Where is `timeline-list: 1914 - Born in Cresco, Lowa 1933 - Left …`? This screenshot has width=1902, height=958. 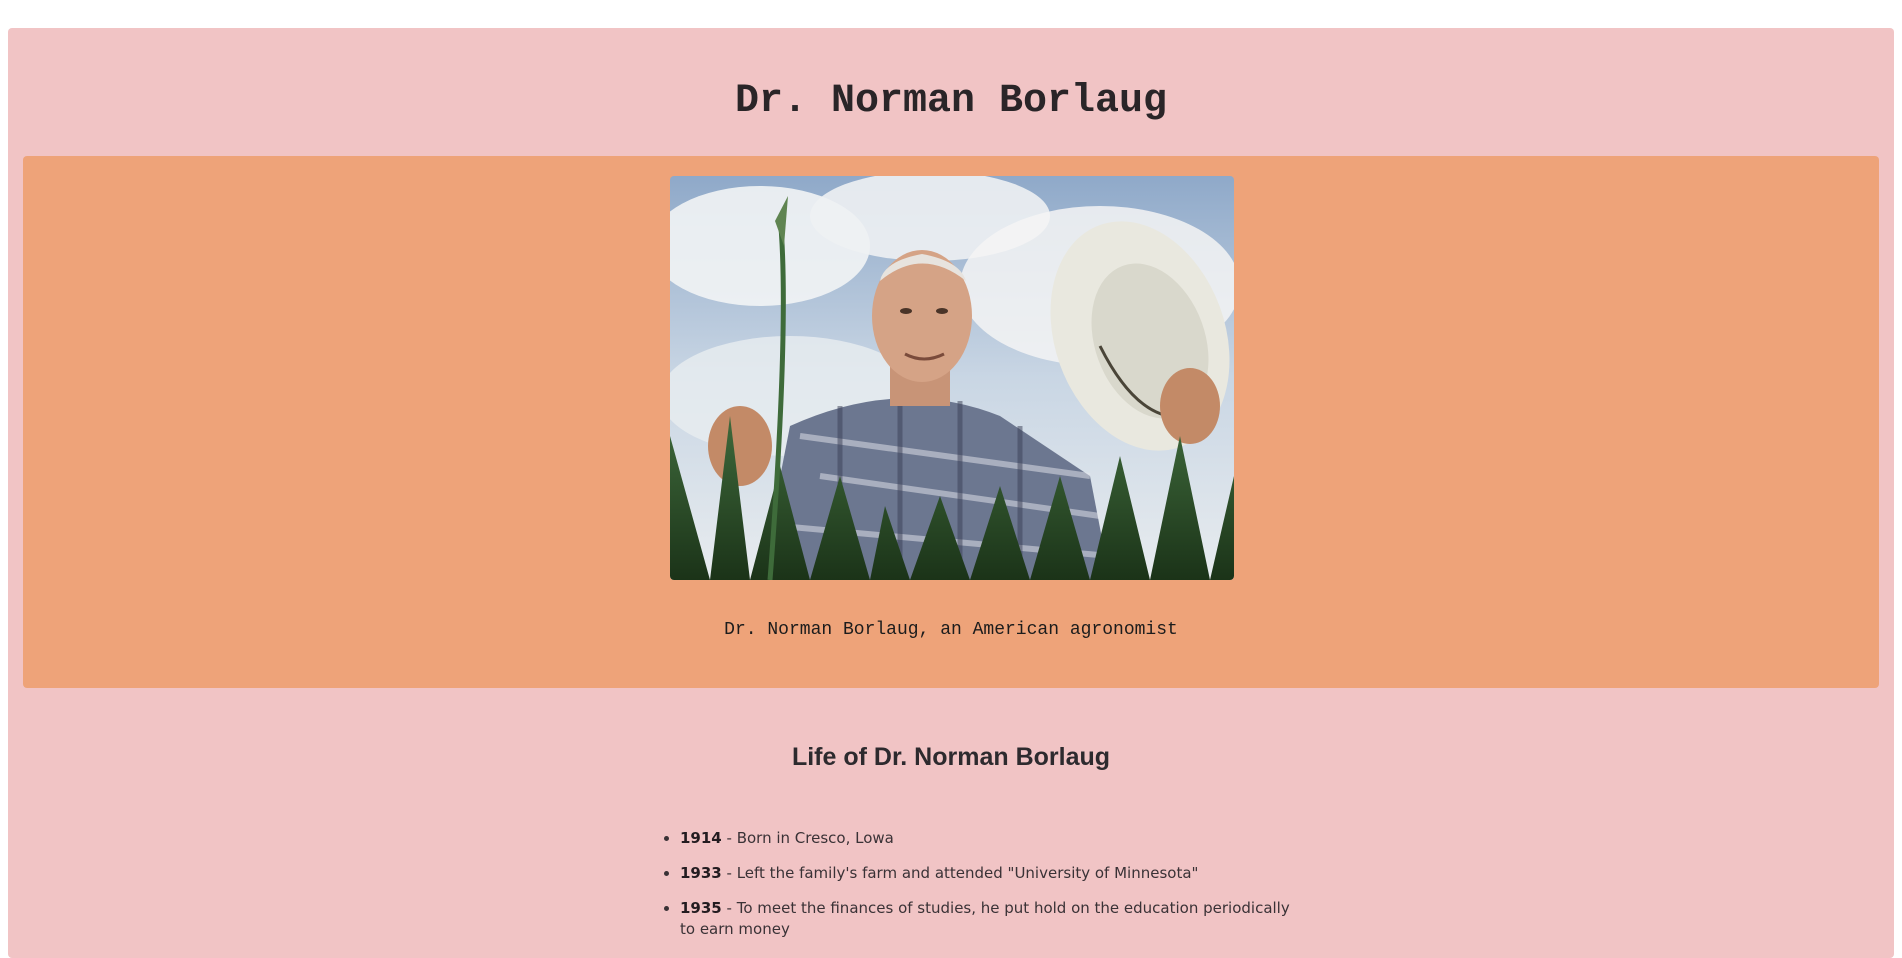
timeline-list: 1914 - Born in Cresco, Lowa 1933 - Left … is located at coordinates (986, 891).